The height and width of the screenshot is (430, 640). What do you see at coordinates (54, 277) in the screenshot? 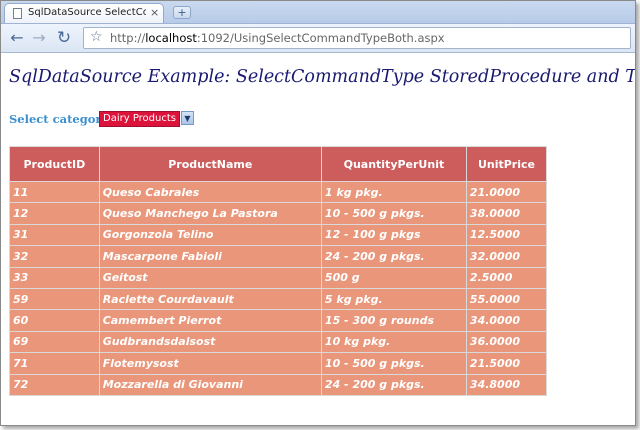
I see `cell-productid: 33` at bounding box center [54, 277].